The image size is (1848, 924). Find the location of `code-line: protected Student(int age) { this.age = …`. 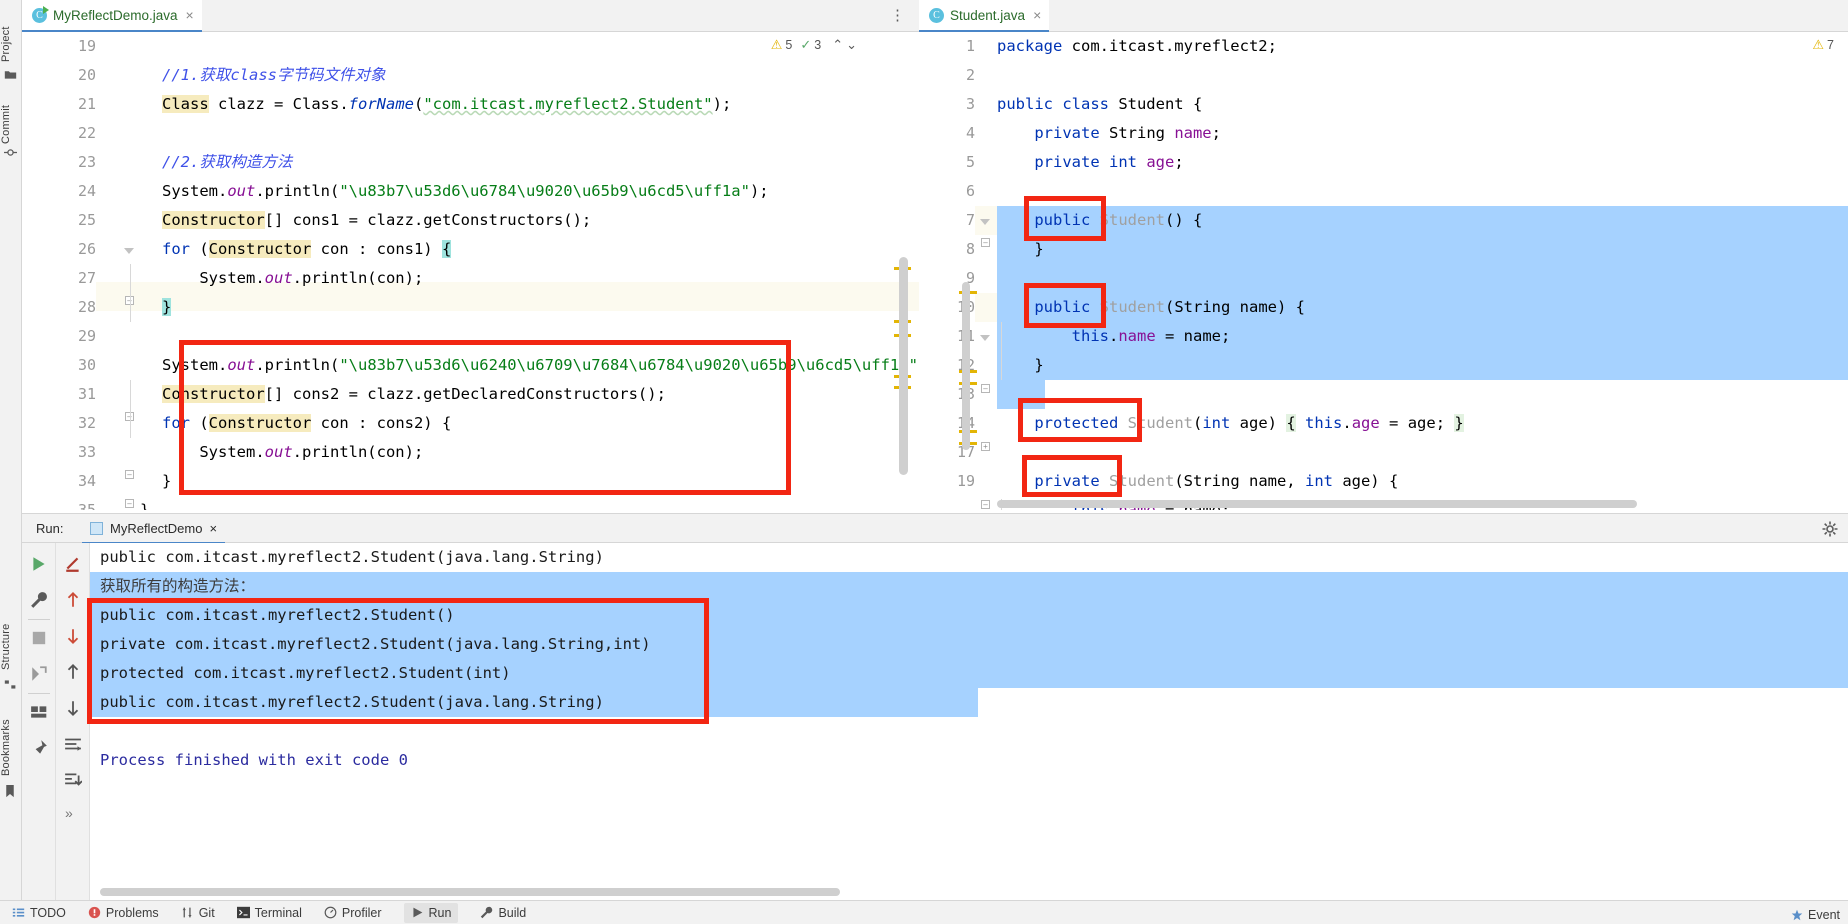

code-line: protected Student(int age) { this.age = … is located at coordinates (1230, 423).